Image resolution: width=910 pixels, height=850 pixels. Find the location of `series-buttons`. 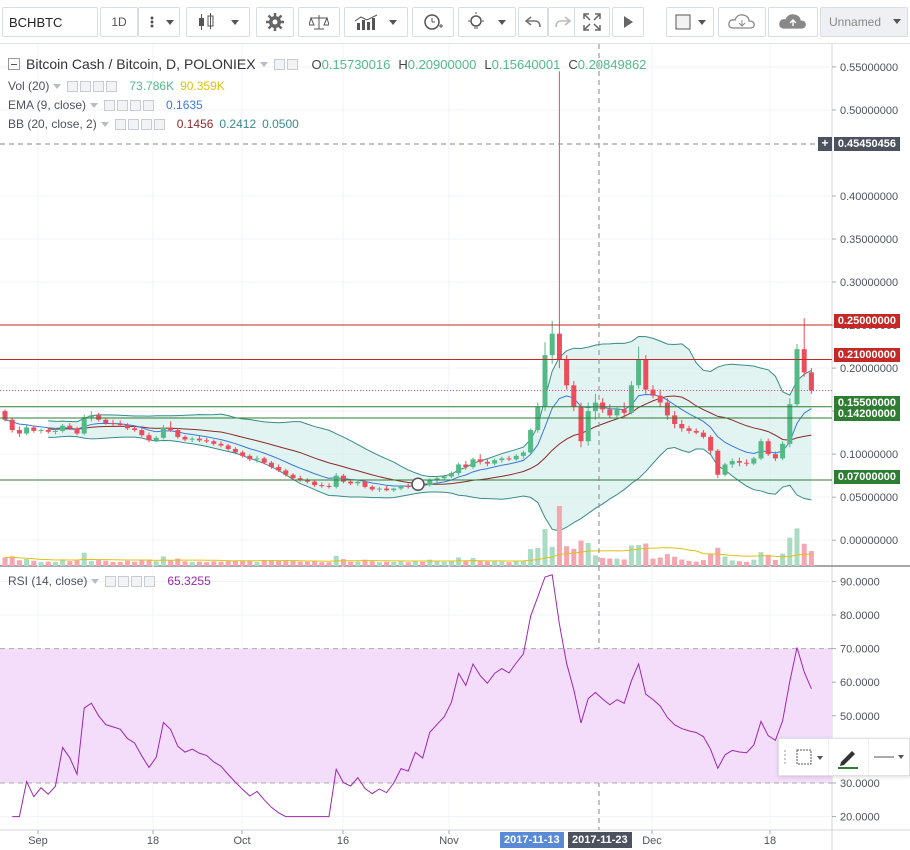

series-buttons is located at coordinates (285, 64).